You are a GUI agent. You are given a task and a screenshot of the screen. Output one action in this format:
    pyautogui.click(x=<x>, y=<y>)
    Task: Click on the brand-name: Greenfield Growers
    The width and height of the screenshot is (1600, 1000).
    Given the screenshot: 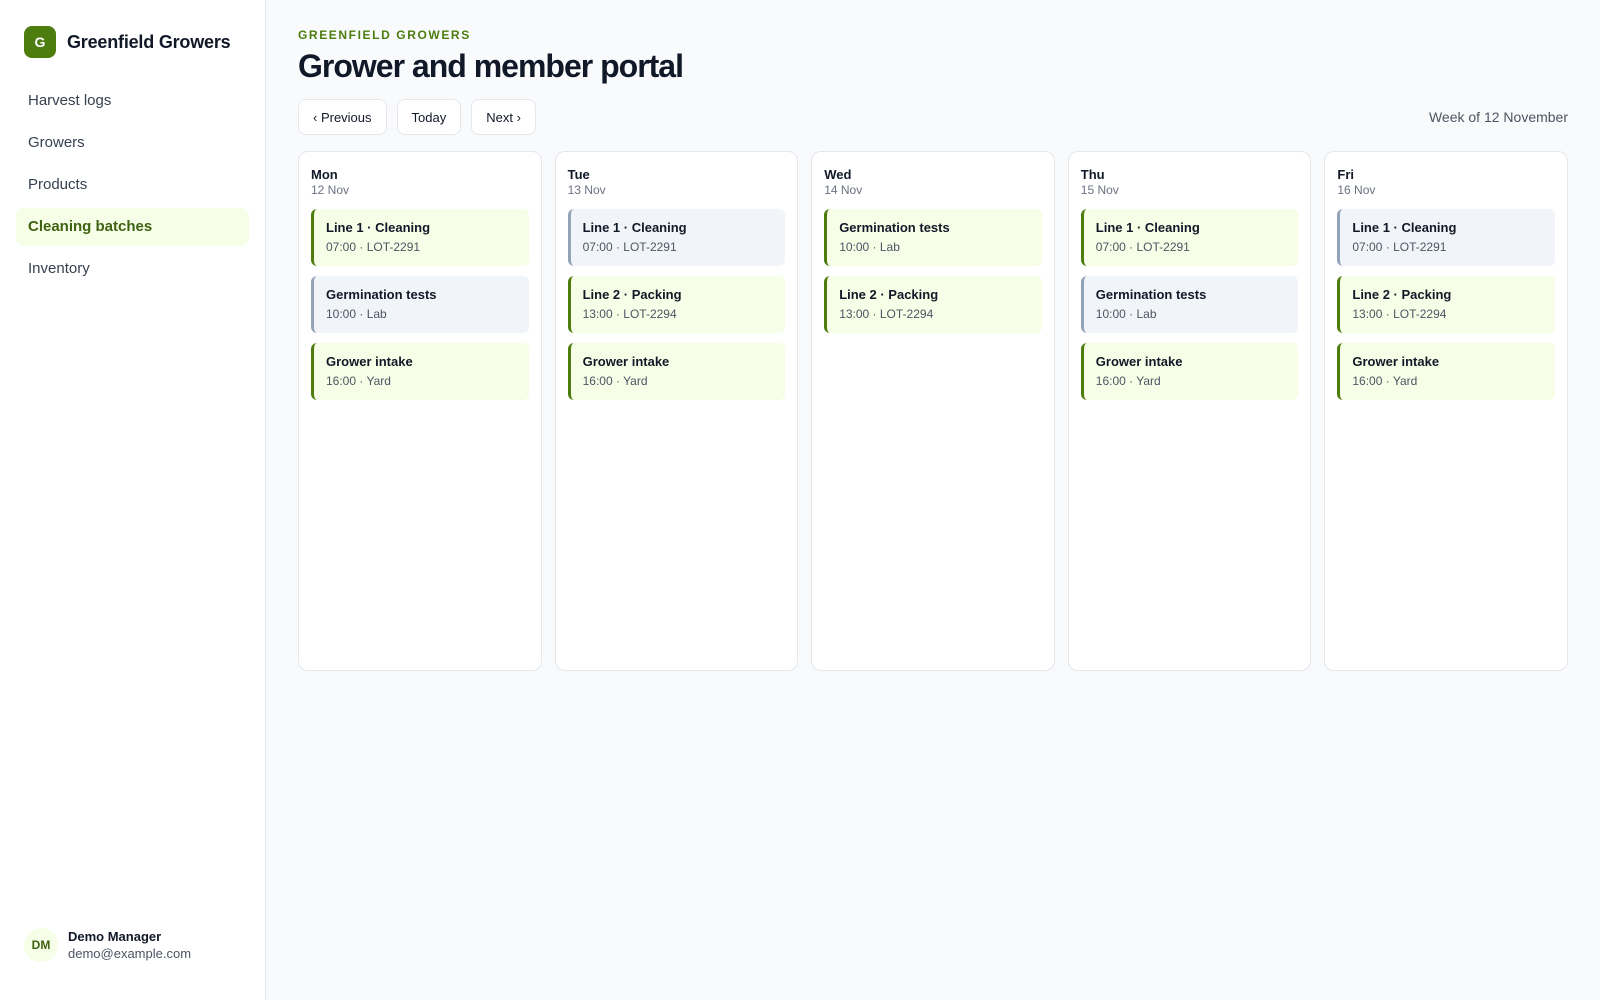 What is the action you would take?
    pyautogui.click(x=149, y=41)
    